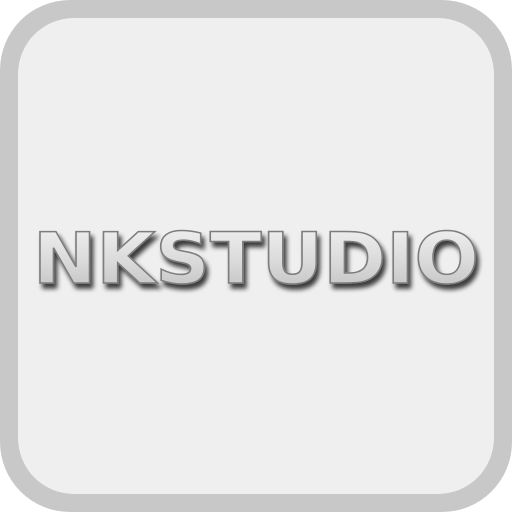 This screenshot has width=512, height=512. I want to click on nkstudio-logo: NKSTUDIO, so click(256, 259).